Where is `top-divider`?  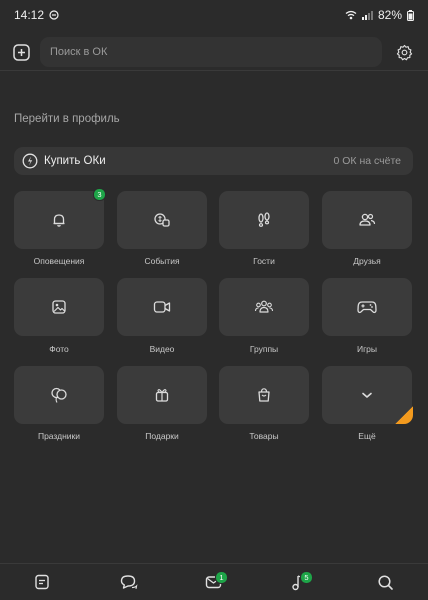 top-divider is located at coordinates (214, 70).